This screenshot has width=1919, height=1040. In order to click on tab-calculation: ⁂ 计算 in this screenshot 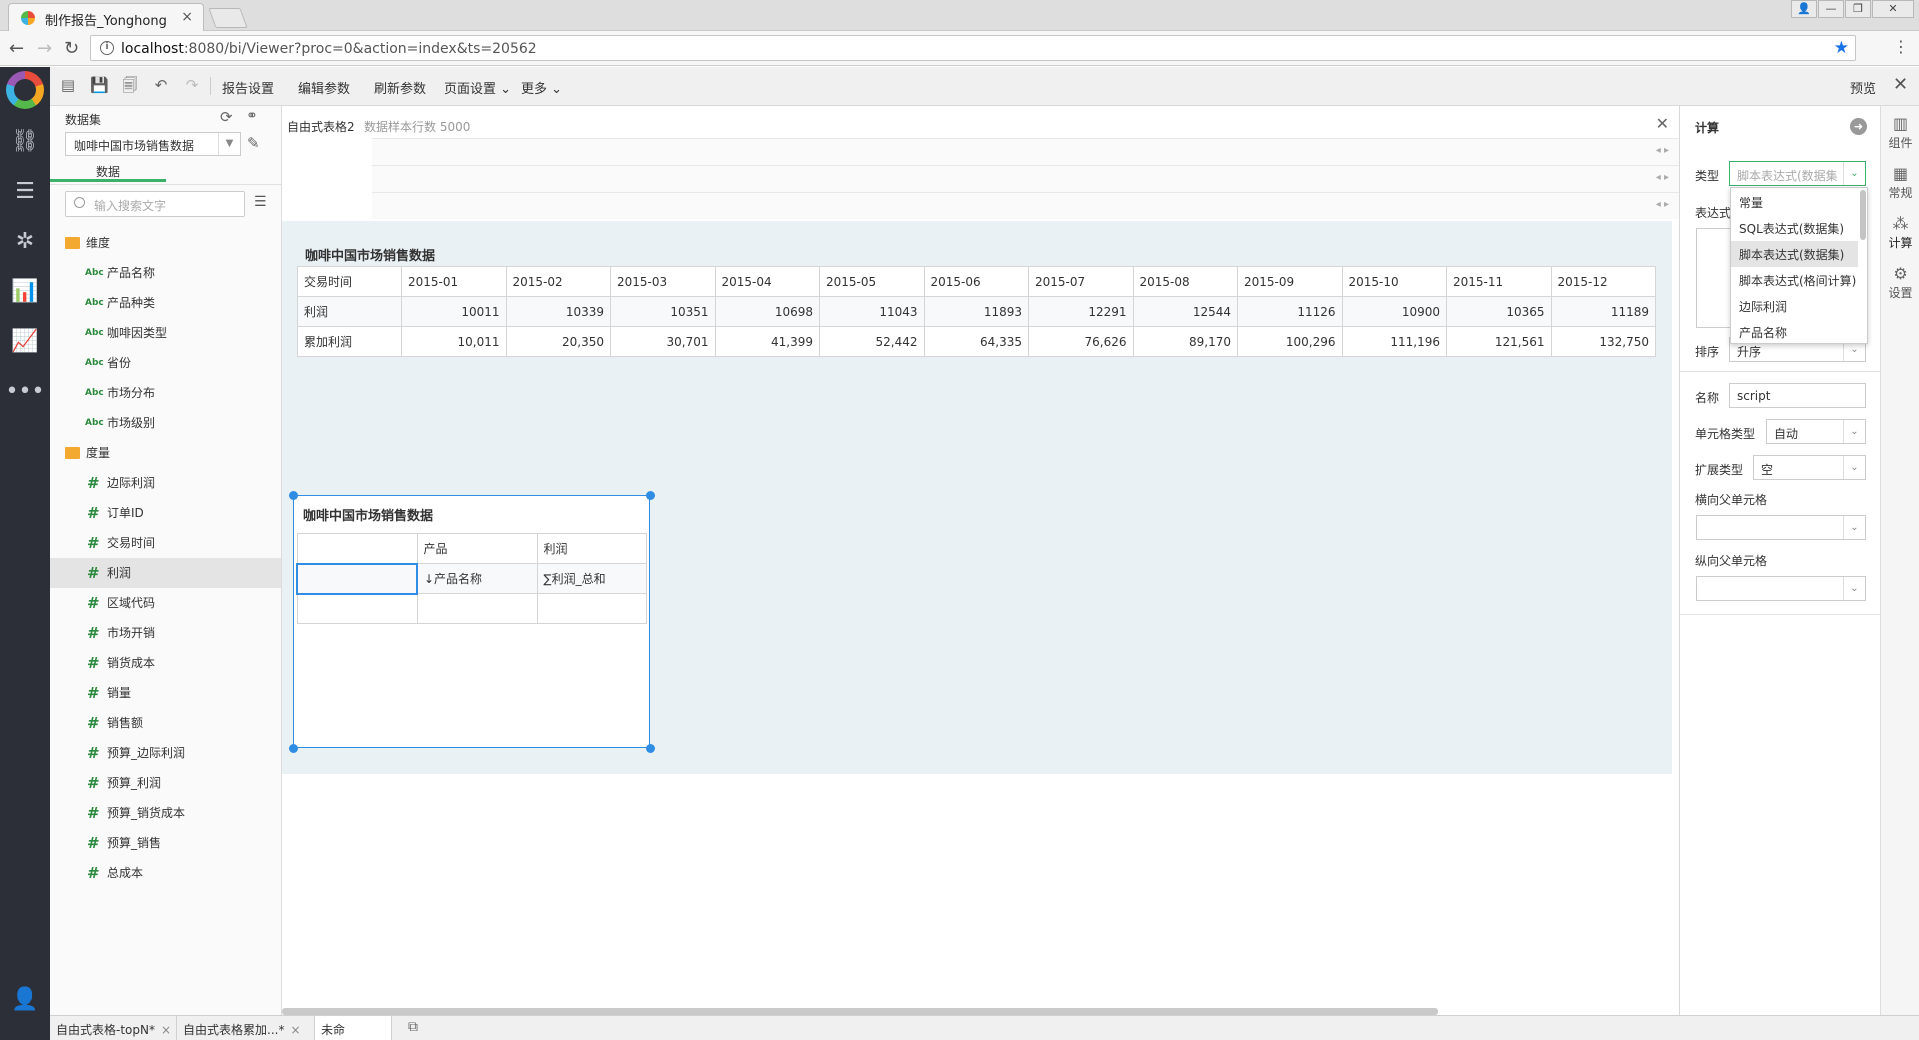, I will do `click(1900, 232)`.